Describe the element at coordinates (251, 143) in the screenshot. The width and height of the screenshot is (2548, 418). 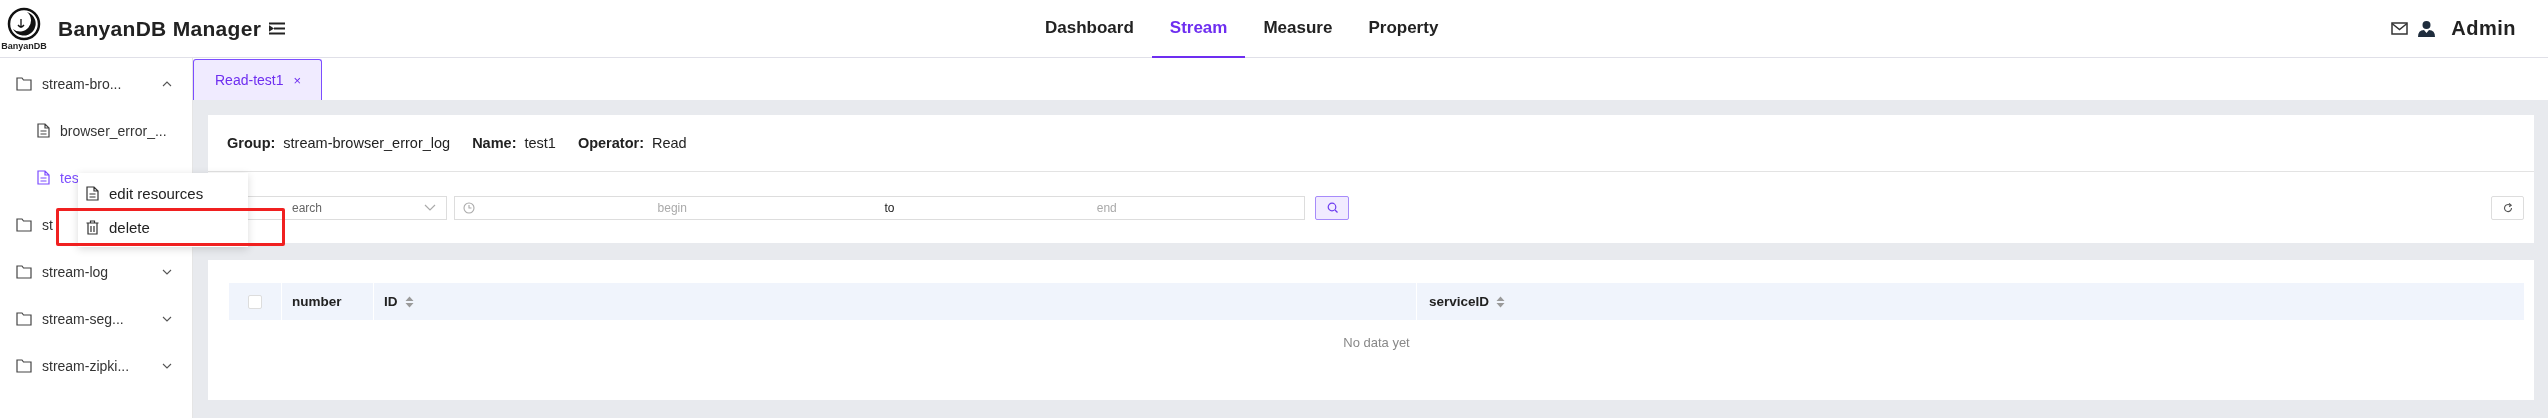
I see `field-label: Group:` at that location.